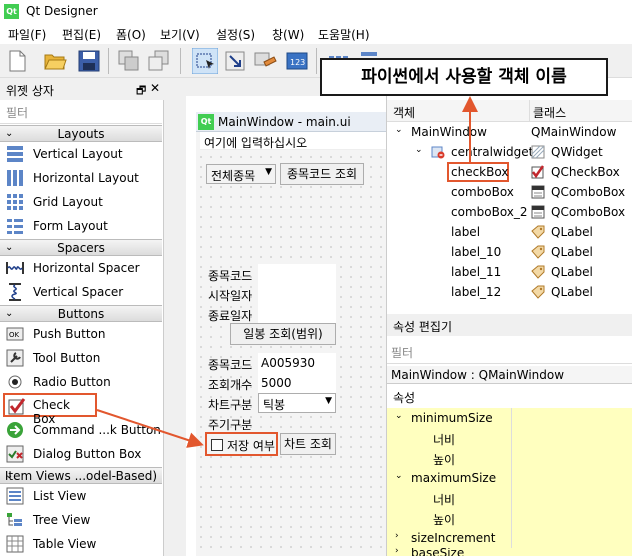 The width and height of the screenshot is (632, 556). I want to click on tree-row-combobox: comboBox QComboBox, so click(509, 192).